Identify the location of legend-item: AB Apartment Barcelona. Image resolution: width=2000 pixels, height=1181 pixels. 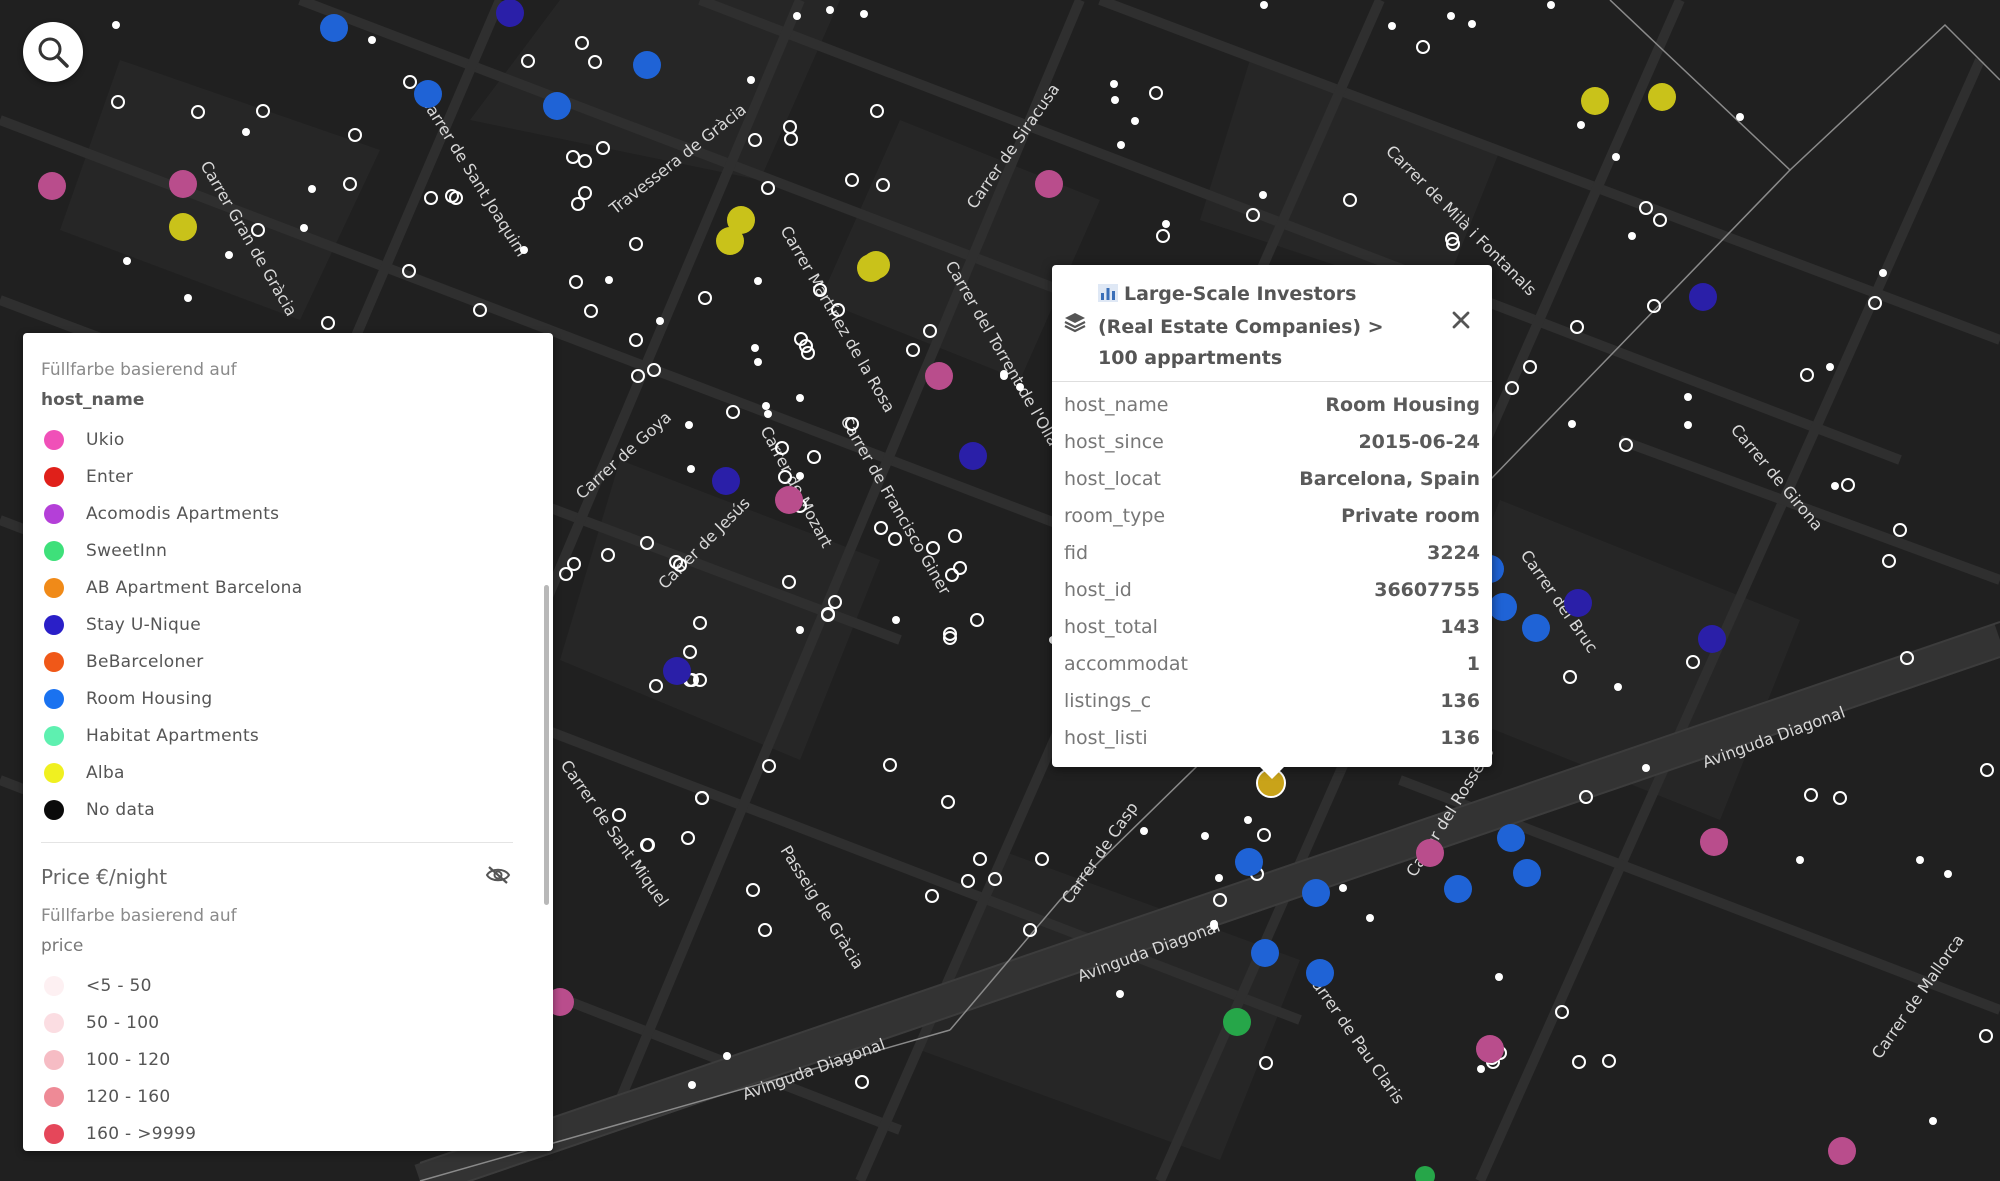
(280, 587).